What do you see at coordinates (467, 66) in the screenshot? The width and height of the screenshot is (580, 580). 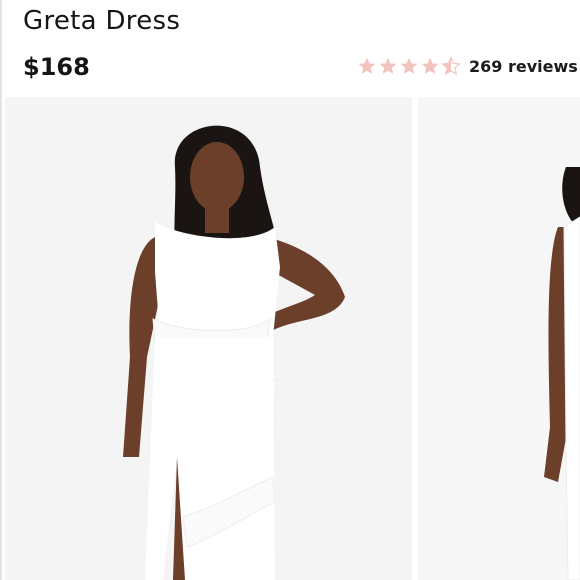 I see `rating-summary: 269 reviews` at bounding box center [467, 66].